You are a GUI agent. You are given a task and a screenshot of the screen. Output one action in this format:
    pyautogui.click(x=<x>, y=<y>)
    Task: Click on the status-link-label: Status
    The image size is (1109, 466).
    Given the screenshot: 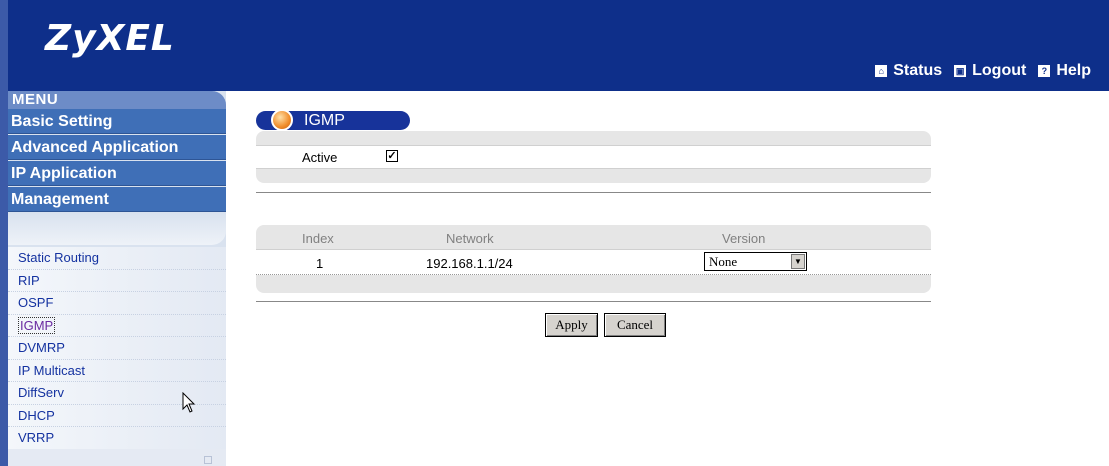 What is the action you would take?
    pyautogui.click(x=918, y=70)
    